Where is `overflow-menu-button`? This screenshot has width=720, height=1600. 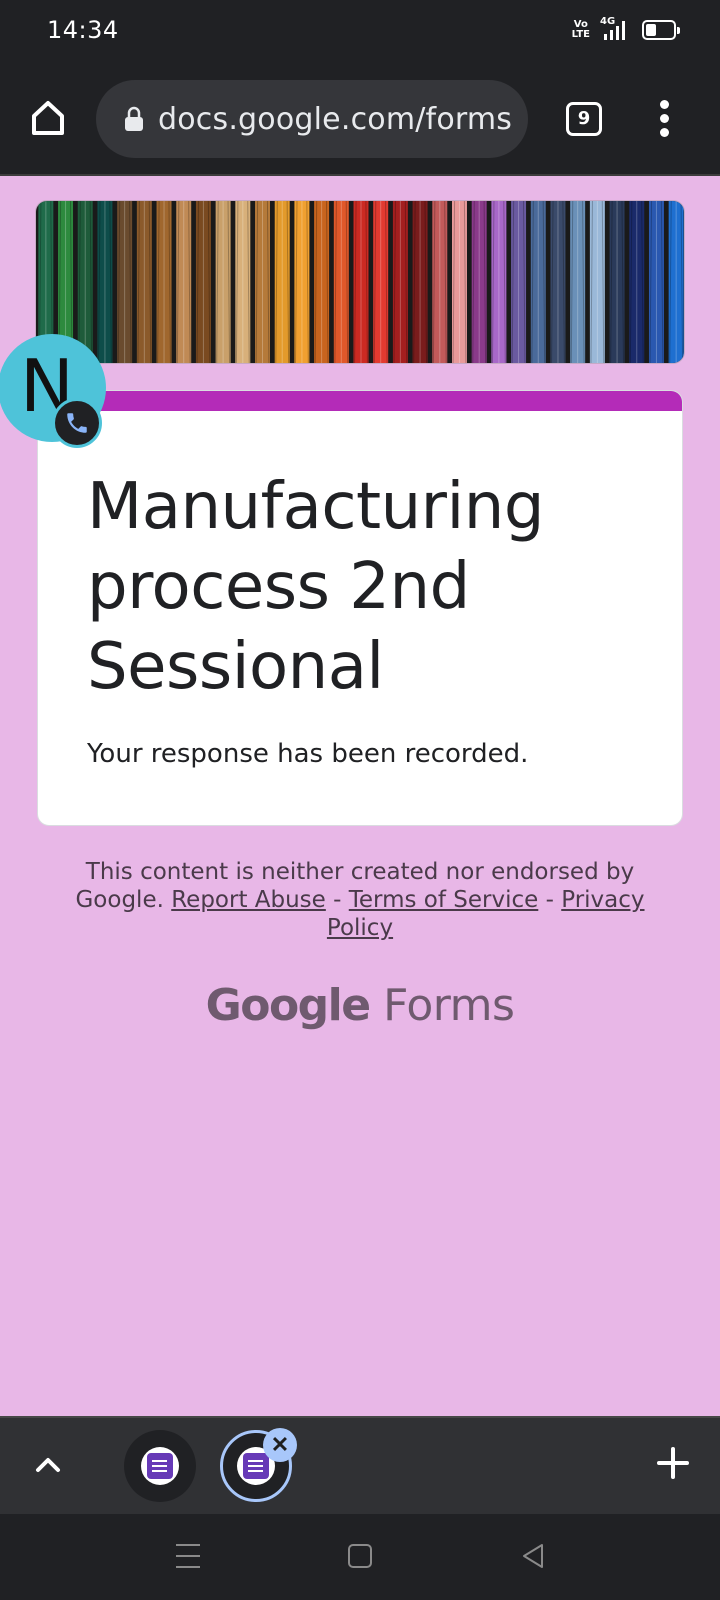
overflow-menu-button is located at coordinates (664, 120).